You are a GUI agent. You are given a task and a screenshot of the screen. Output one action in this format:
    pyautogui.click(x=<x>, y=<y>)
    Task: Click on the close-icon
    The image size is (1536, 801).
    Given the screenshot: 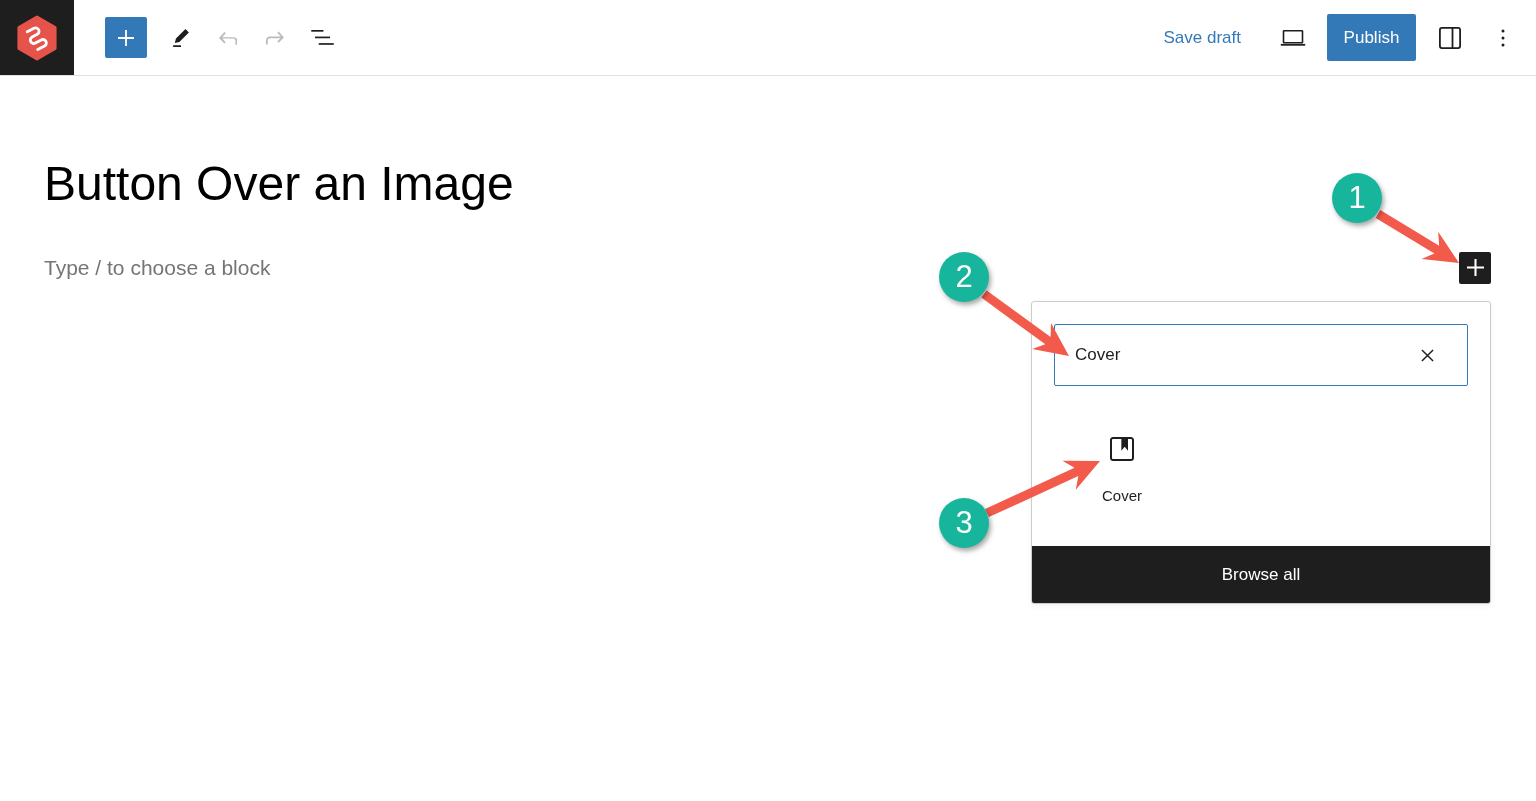 What is the action you would take?
    pyautogui.click(x=1427, y=355)
    